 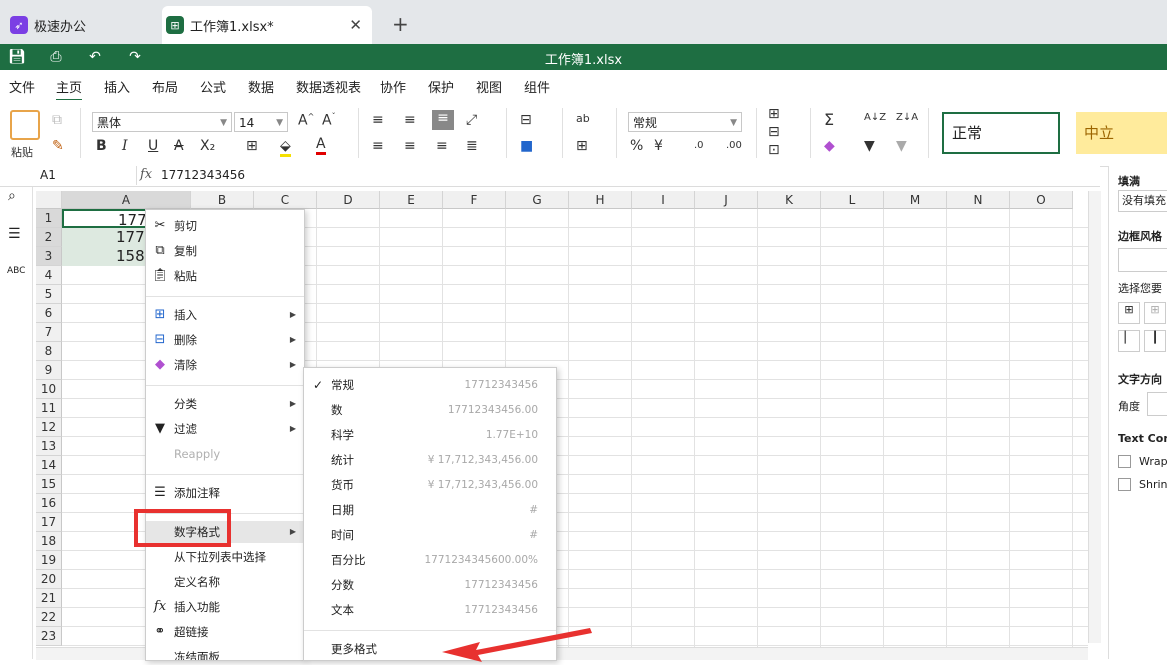 I want to click on justify-icon: ≣, so click(x=472, y=146).